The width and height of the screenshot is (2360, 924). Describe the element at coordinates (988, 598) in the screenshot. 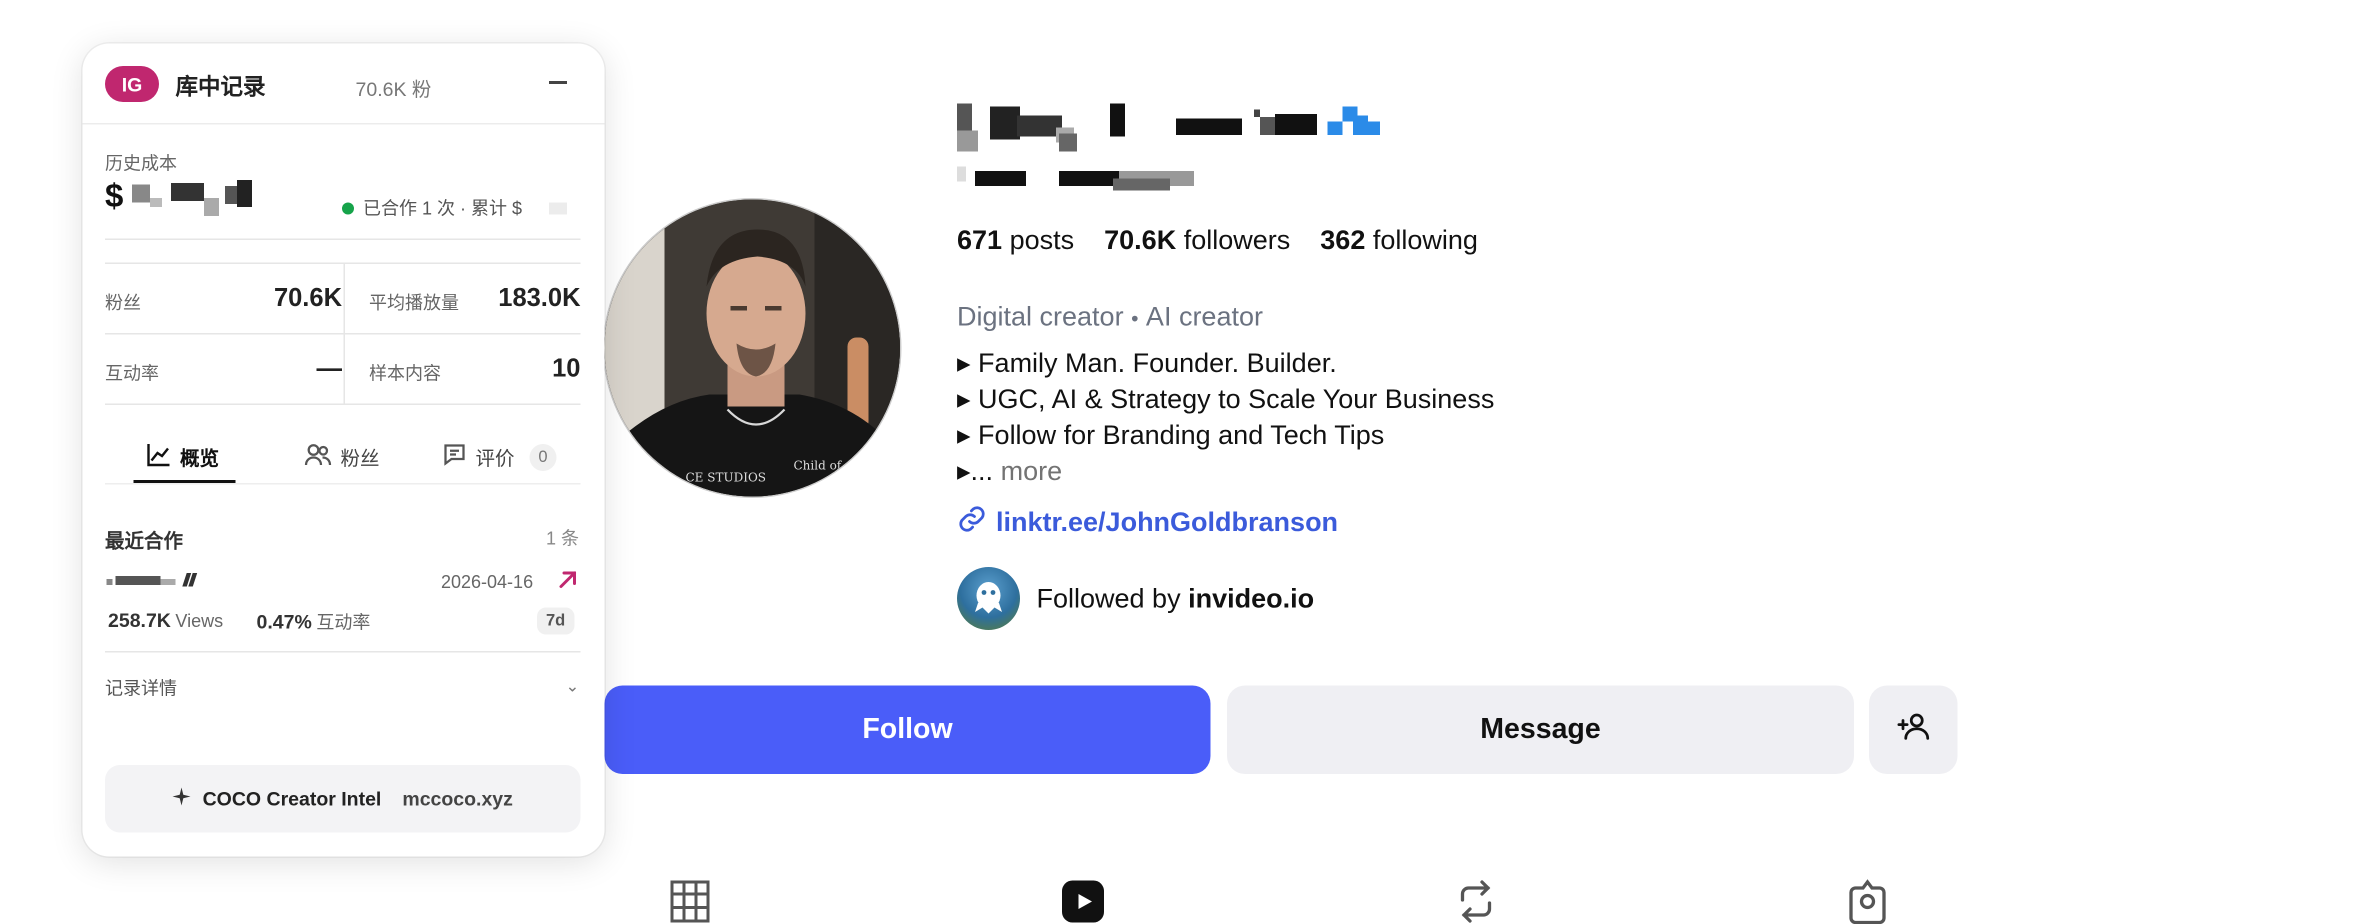

I see `follower-avatar` at that location.